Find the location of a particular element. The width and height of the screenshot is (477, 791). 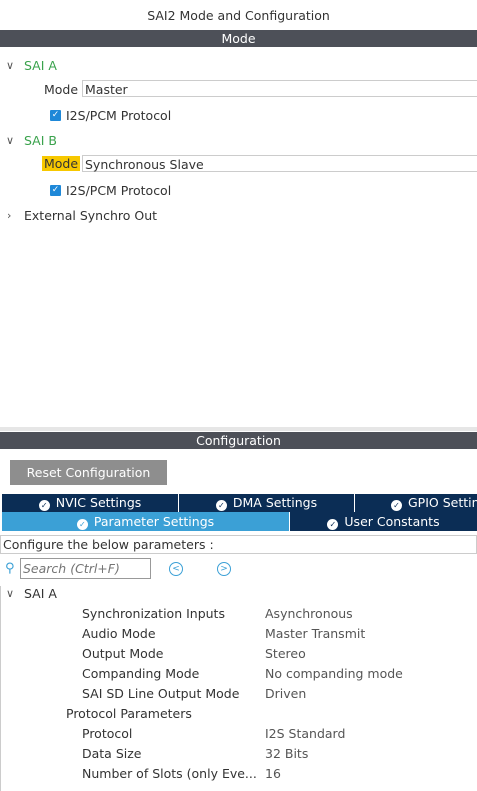

sai-a-toggle: ∨ is located at coordinates (10, 64).